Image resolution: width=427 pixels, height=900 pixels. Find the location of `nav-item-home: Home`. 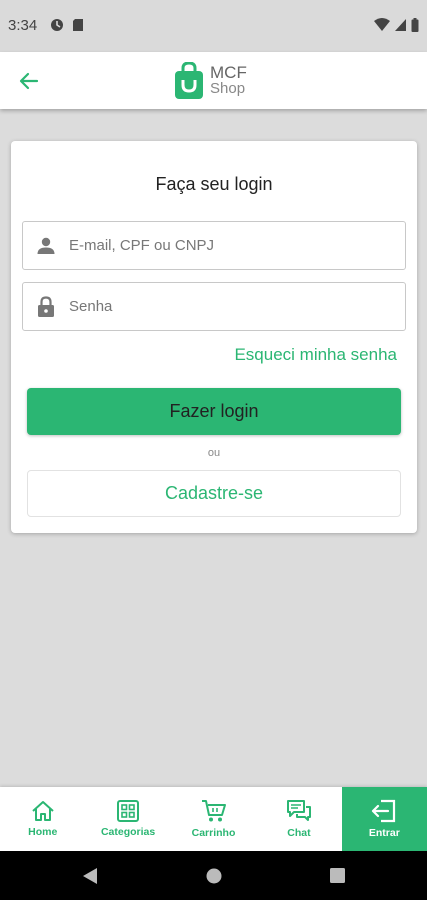

nav-item-home: Home is located at coordinates (42, 819).